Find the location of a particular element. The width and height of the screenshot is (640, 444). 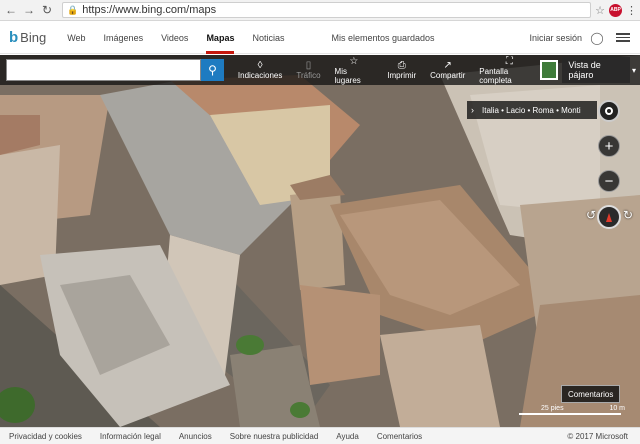

location-breadcrumb: › Italia • Lacio • Roma • Monti is located at coordinates (532, 110).